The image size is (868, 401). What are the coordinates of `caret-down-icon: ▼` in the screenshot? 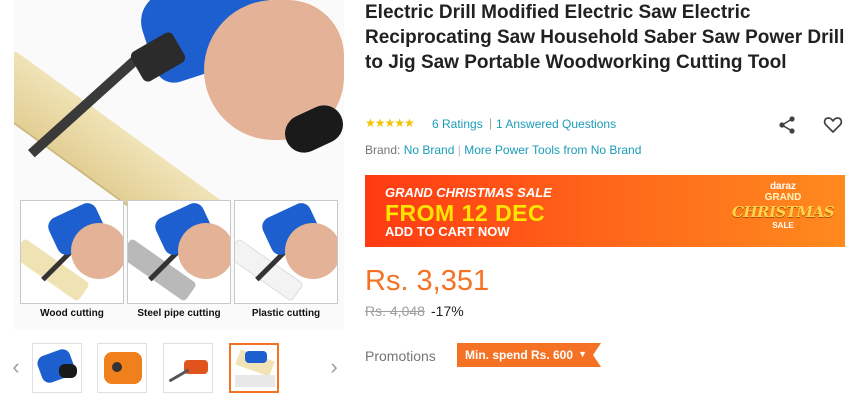 It's located at (583, 354).